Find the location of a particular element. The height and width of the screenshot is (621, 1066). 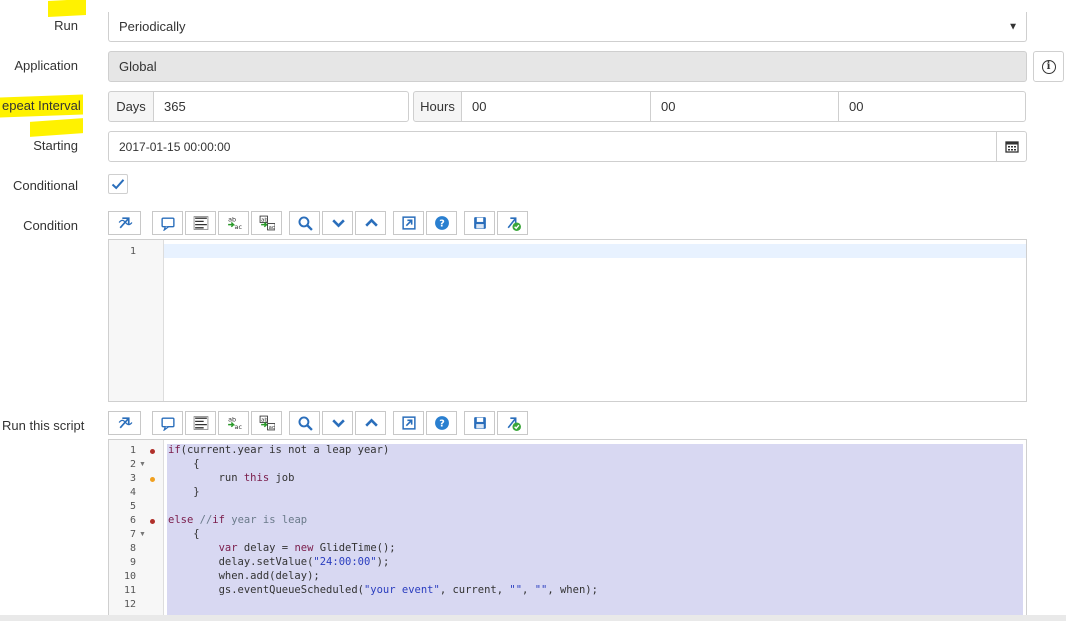

script-code-line: when.add(delay); is located at coordinates (244, 576).